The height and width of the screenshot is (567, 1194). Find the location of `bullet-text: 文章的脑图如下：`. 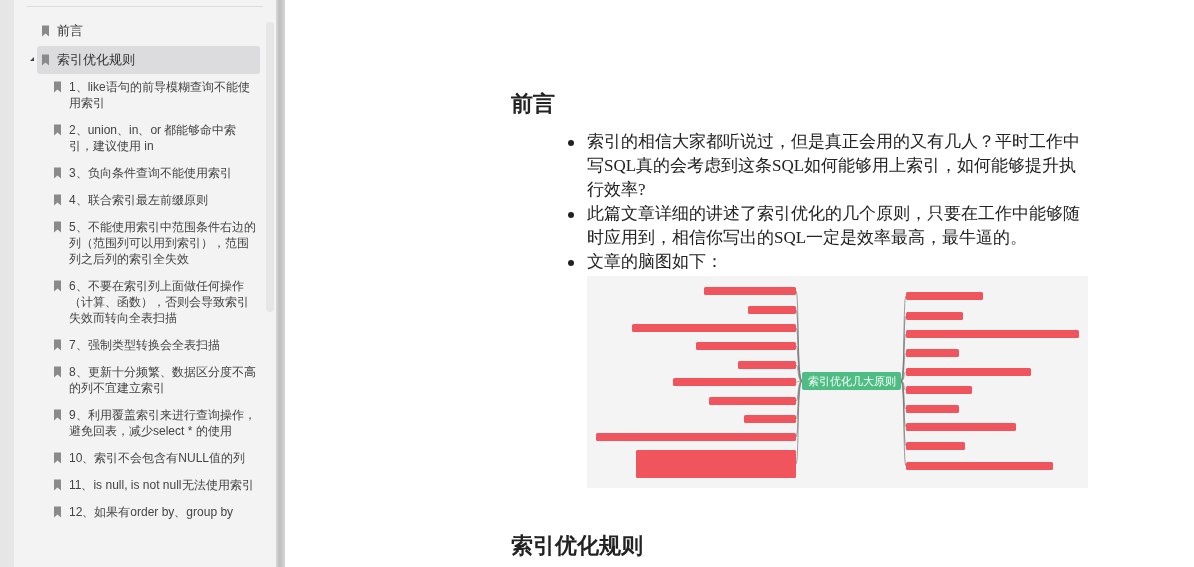

bullet-text: 文章的脑图如下： is located at coordinates (655, 262).